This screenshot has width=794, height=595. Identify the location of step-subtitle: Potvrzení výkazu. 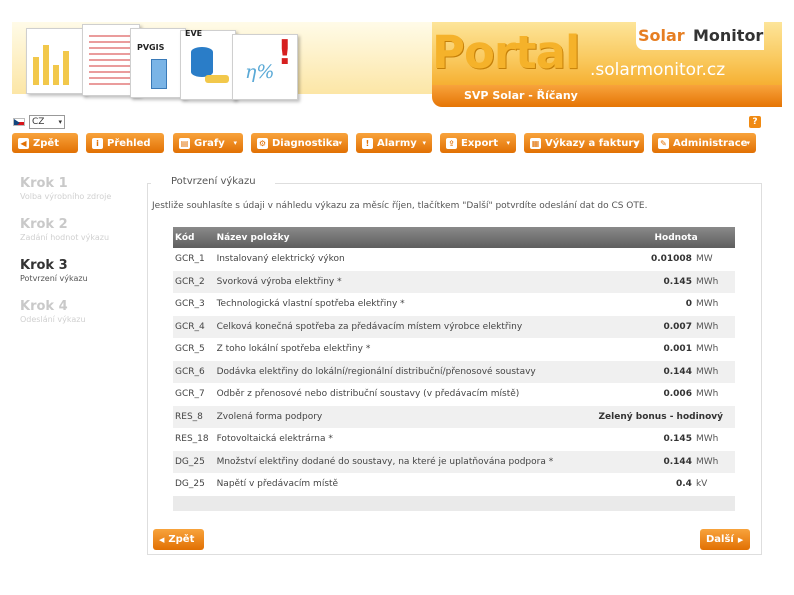
(54, 278).